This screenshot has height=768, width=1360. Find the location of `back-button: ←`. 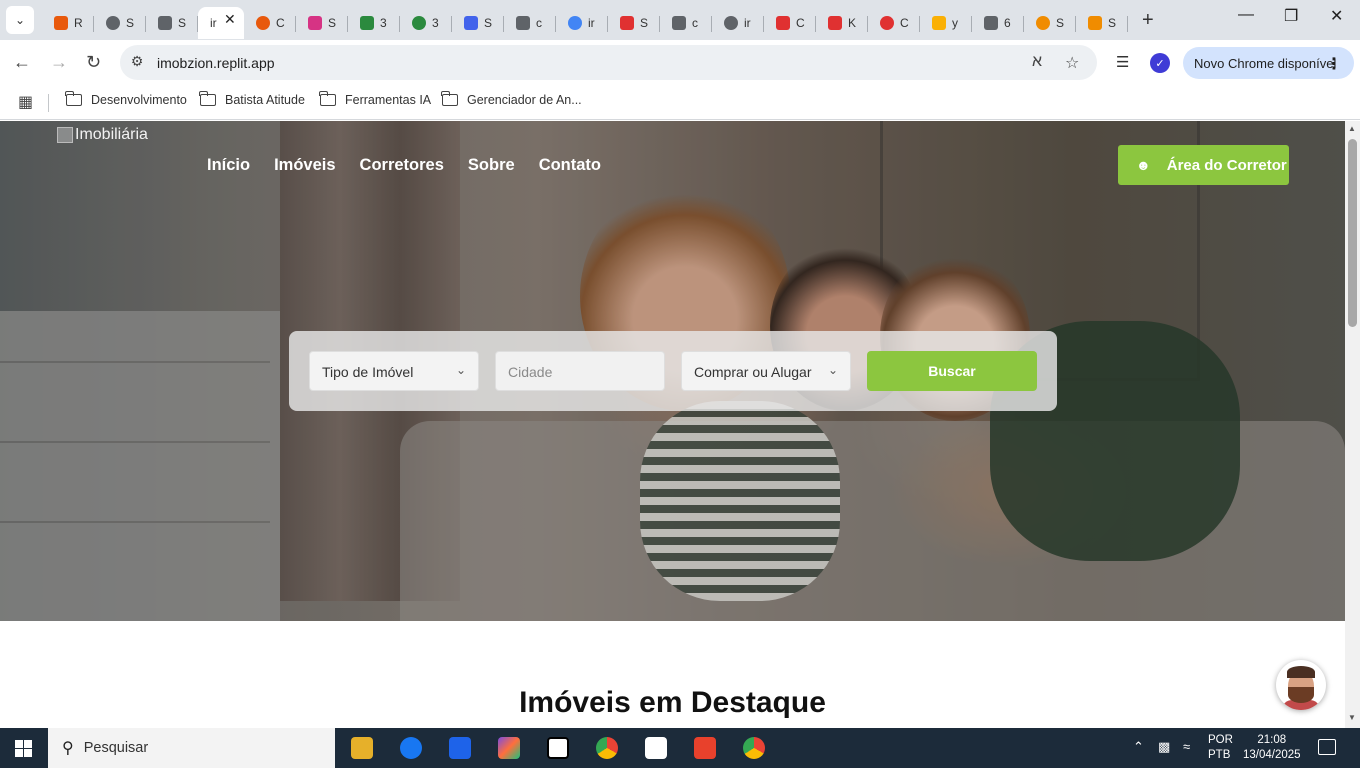

back-button: ← is located at coordinates (22, 62).